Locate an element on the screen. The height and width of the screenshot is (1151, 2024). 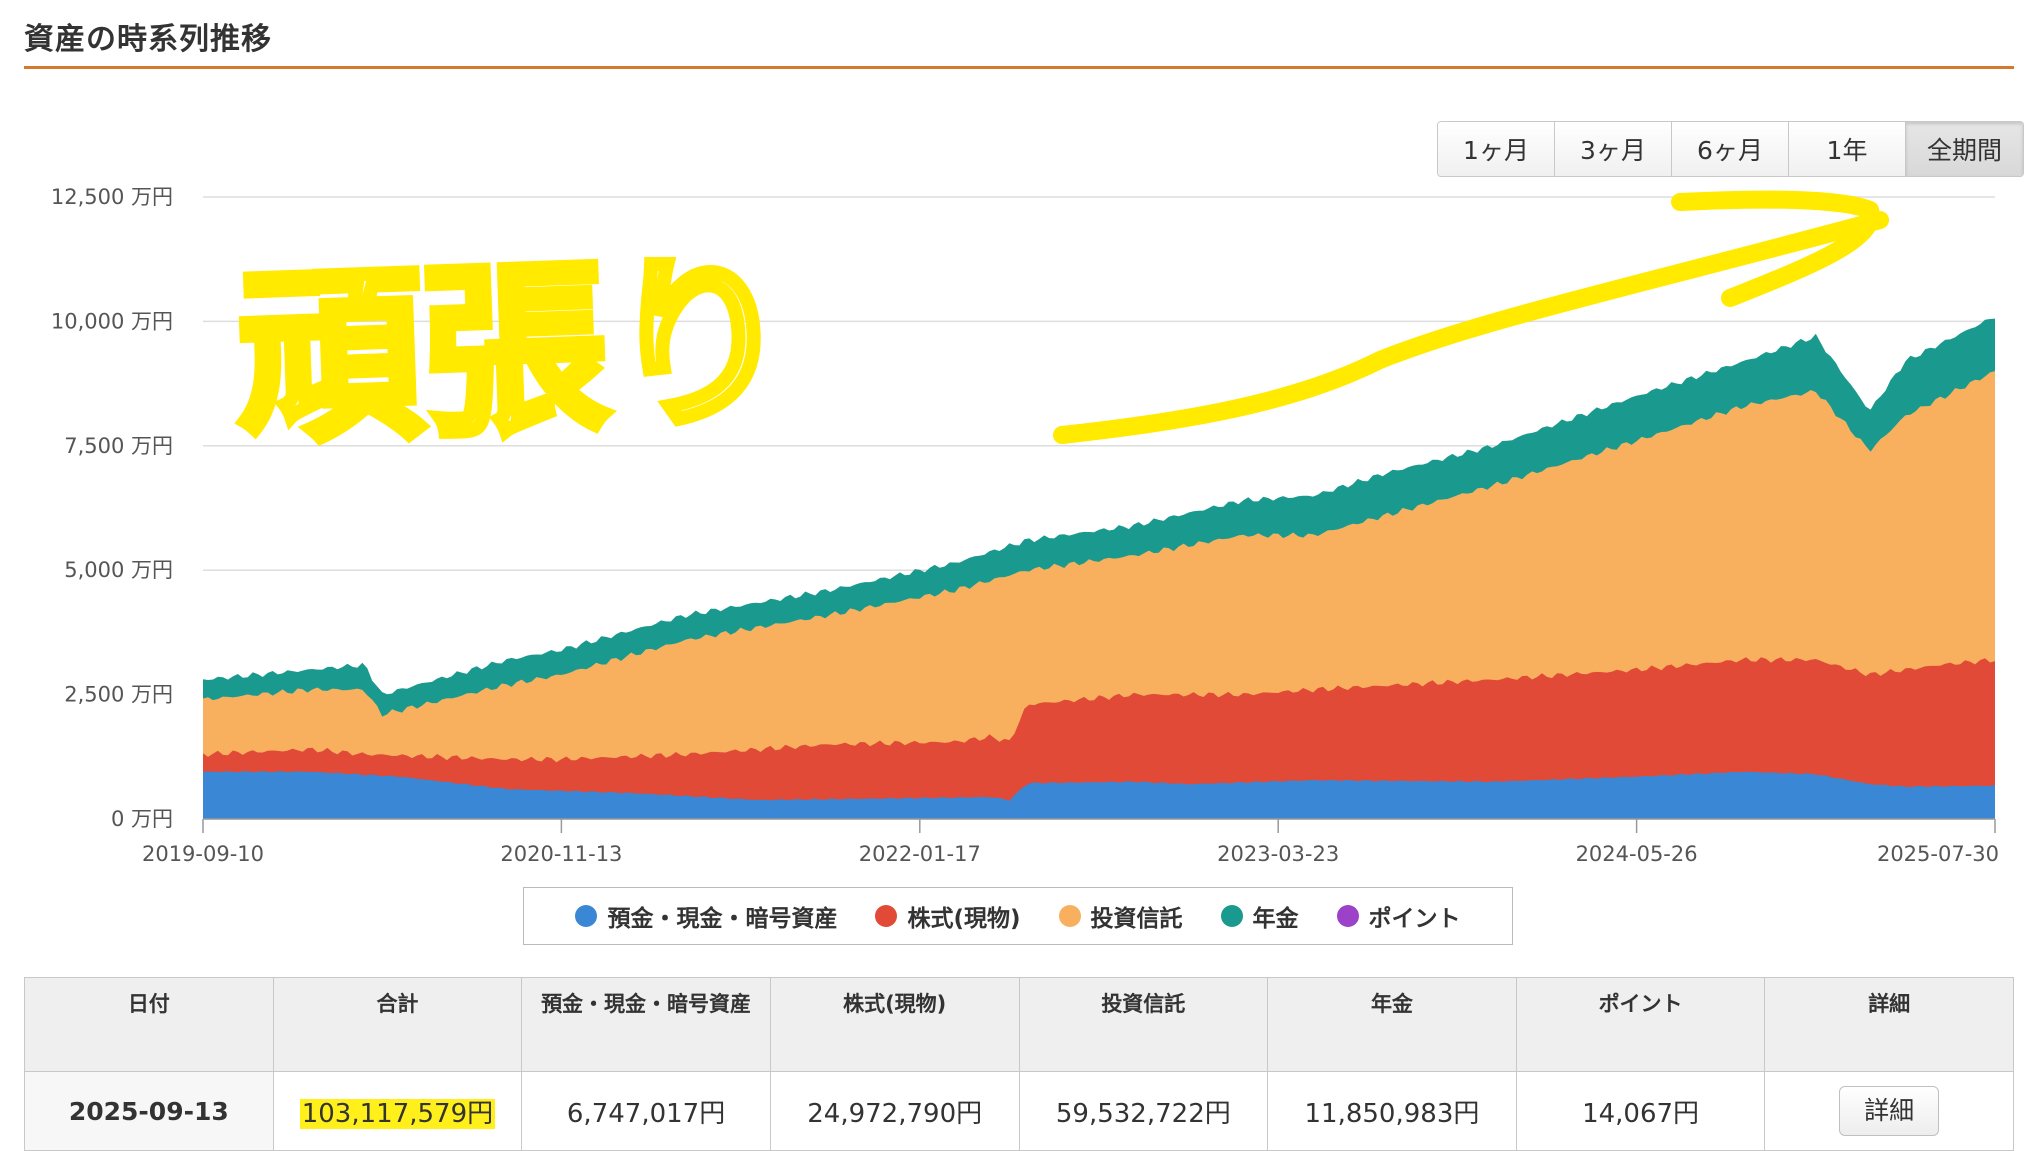
annotation-text: 頑張り is located at coordinates (515, 351).